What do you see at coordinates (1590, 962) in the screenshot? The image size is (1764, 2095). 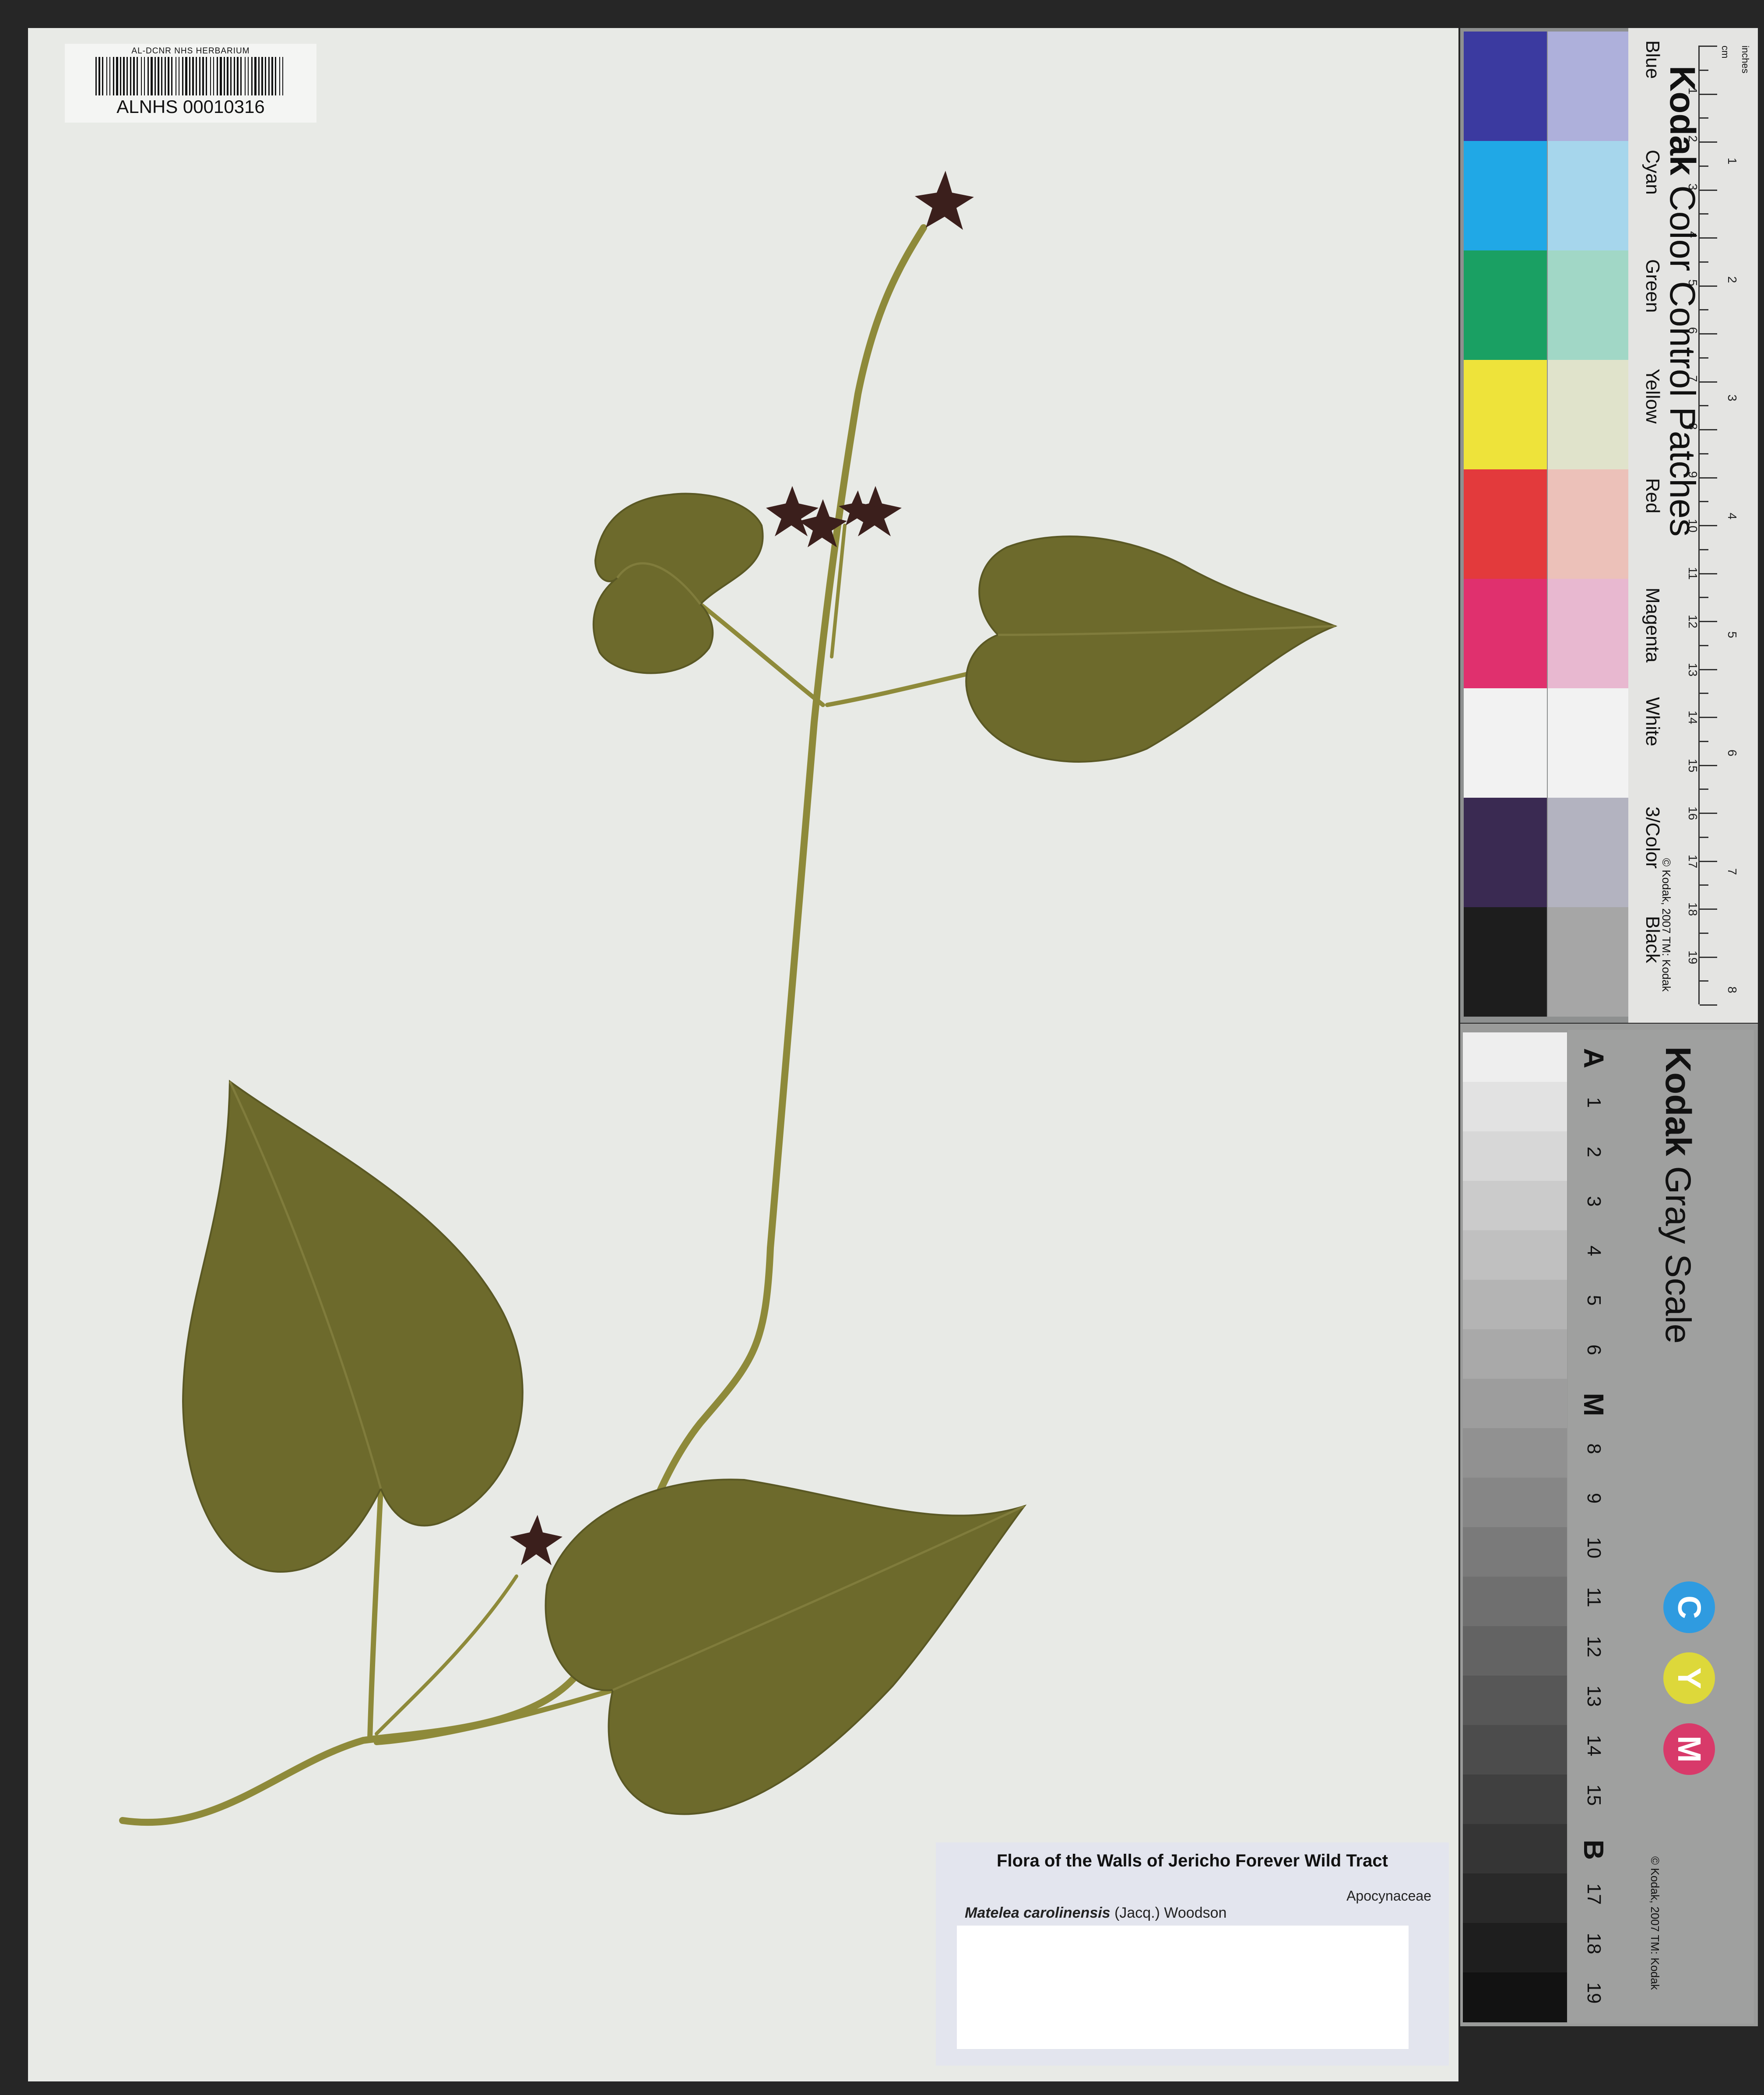 I see `patch-black-light` at bounding box center [1590, 962].